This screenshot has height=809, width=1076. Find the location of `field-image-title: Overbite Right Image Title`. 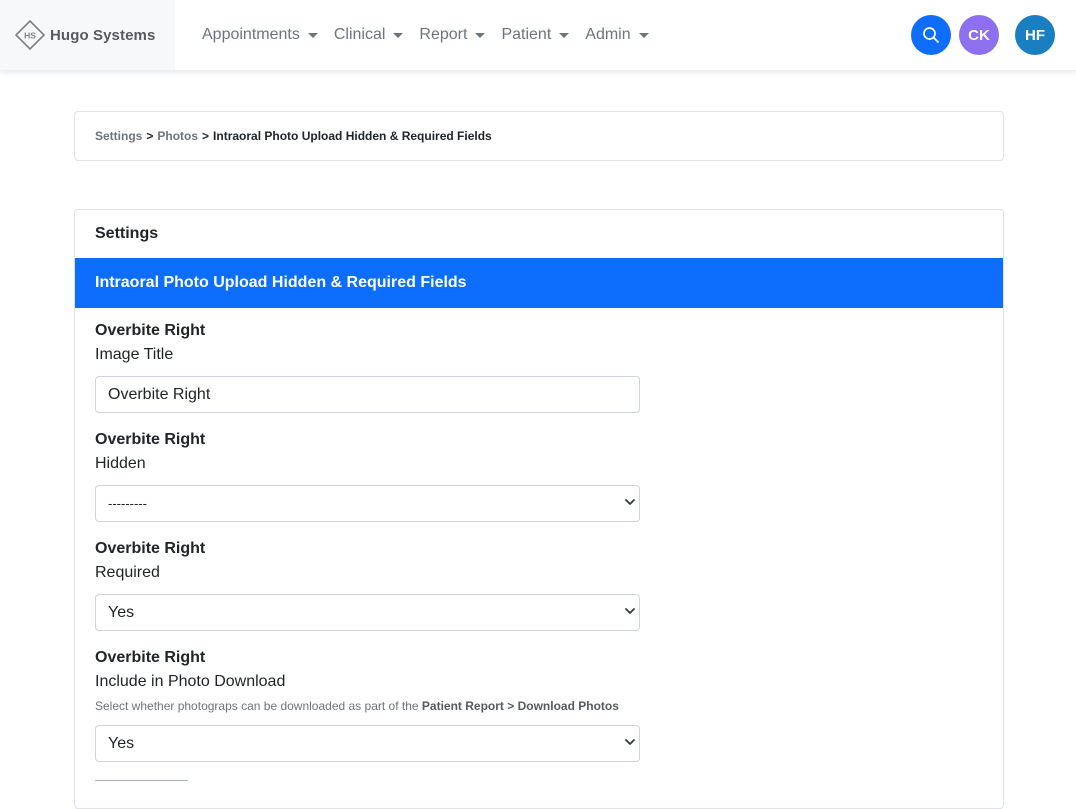

field-image-title: Overbite Right Image Title is located at coordinates (539, 367).